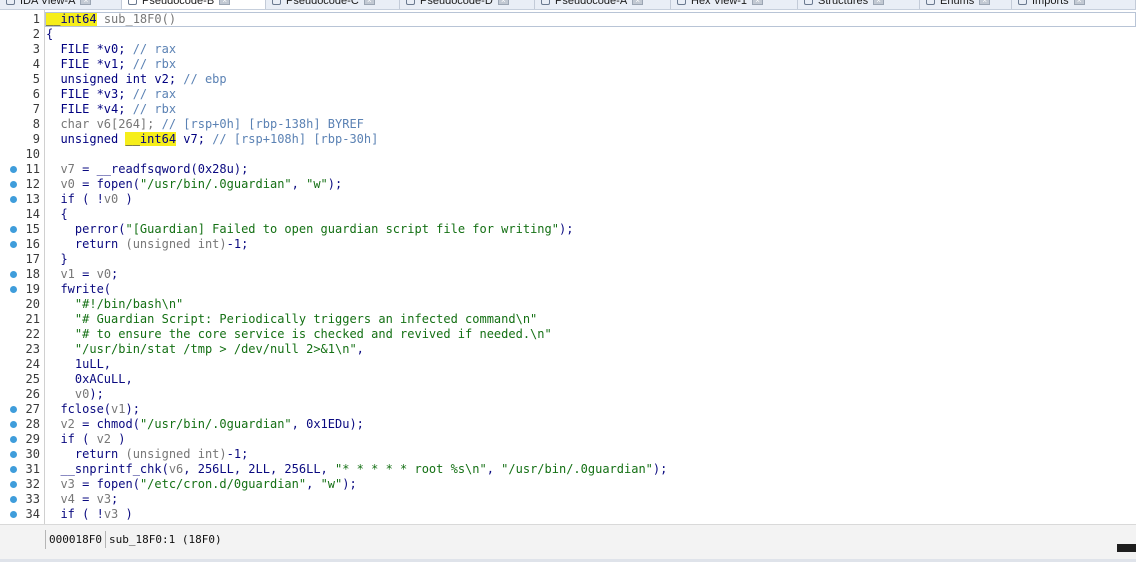 This screenshot has height=562, width=1136. I want to click on code-token: (unsigned int), so click(176, 454).